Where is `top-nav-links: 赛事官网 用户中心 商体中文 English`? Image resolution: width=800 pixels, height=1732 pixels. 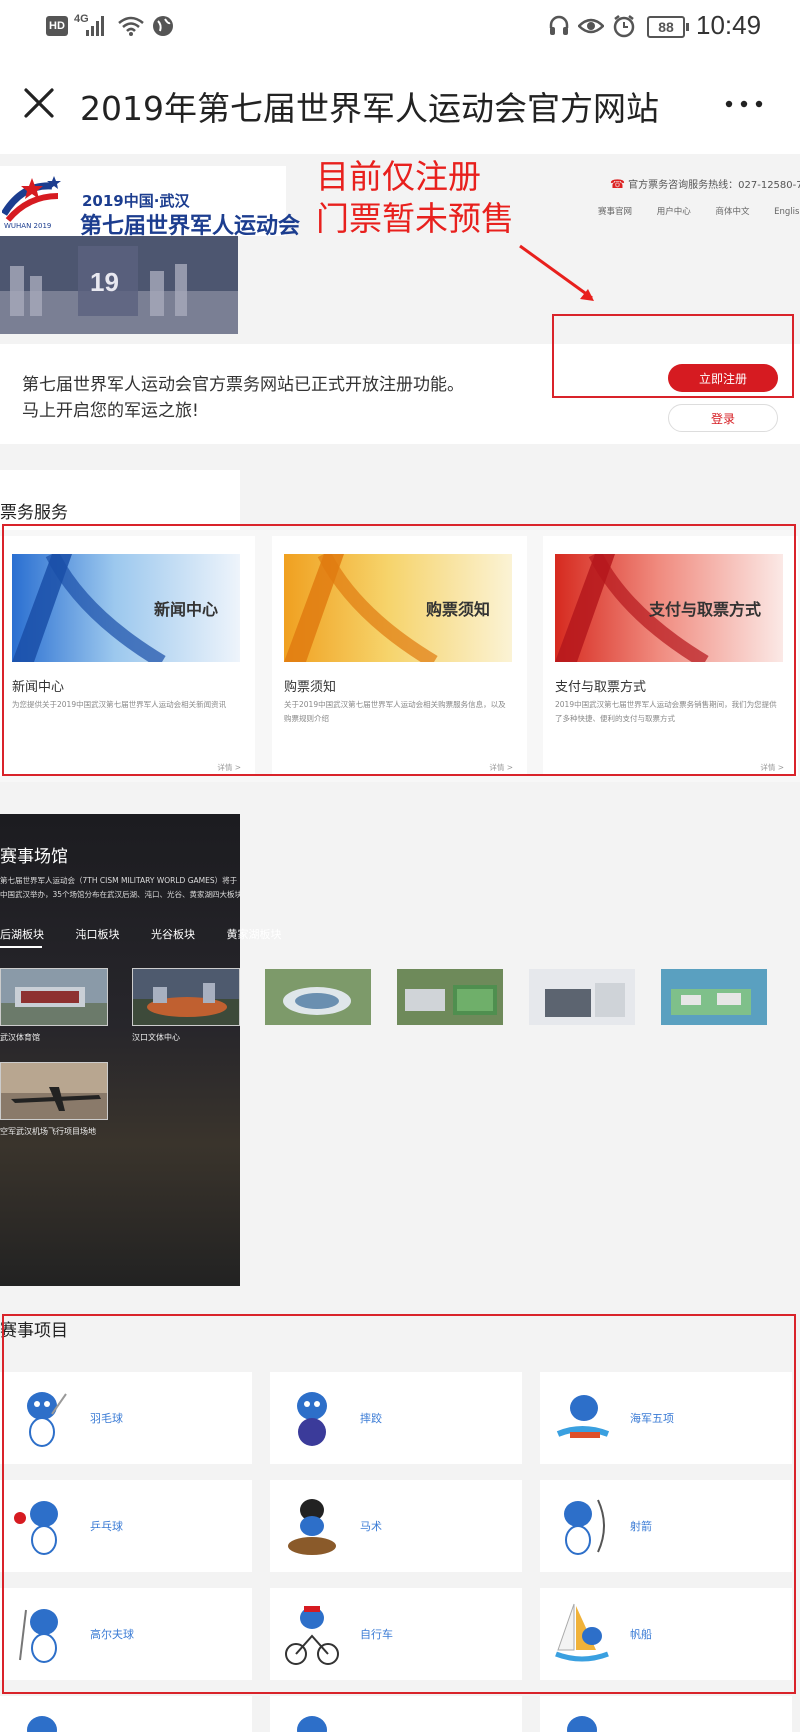 top-nav-links: 赛事官网 用户中心 商体中文 English is located at coordinates (699, 211).